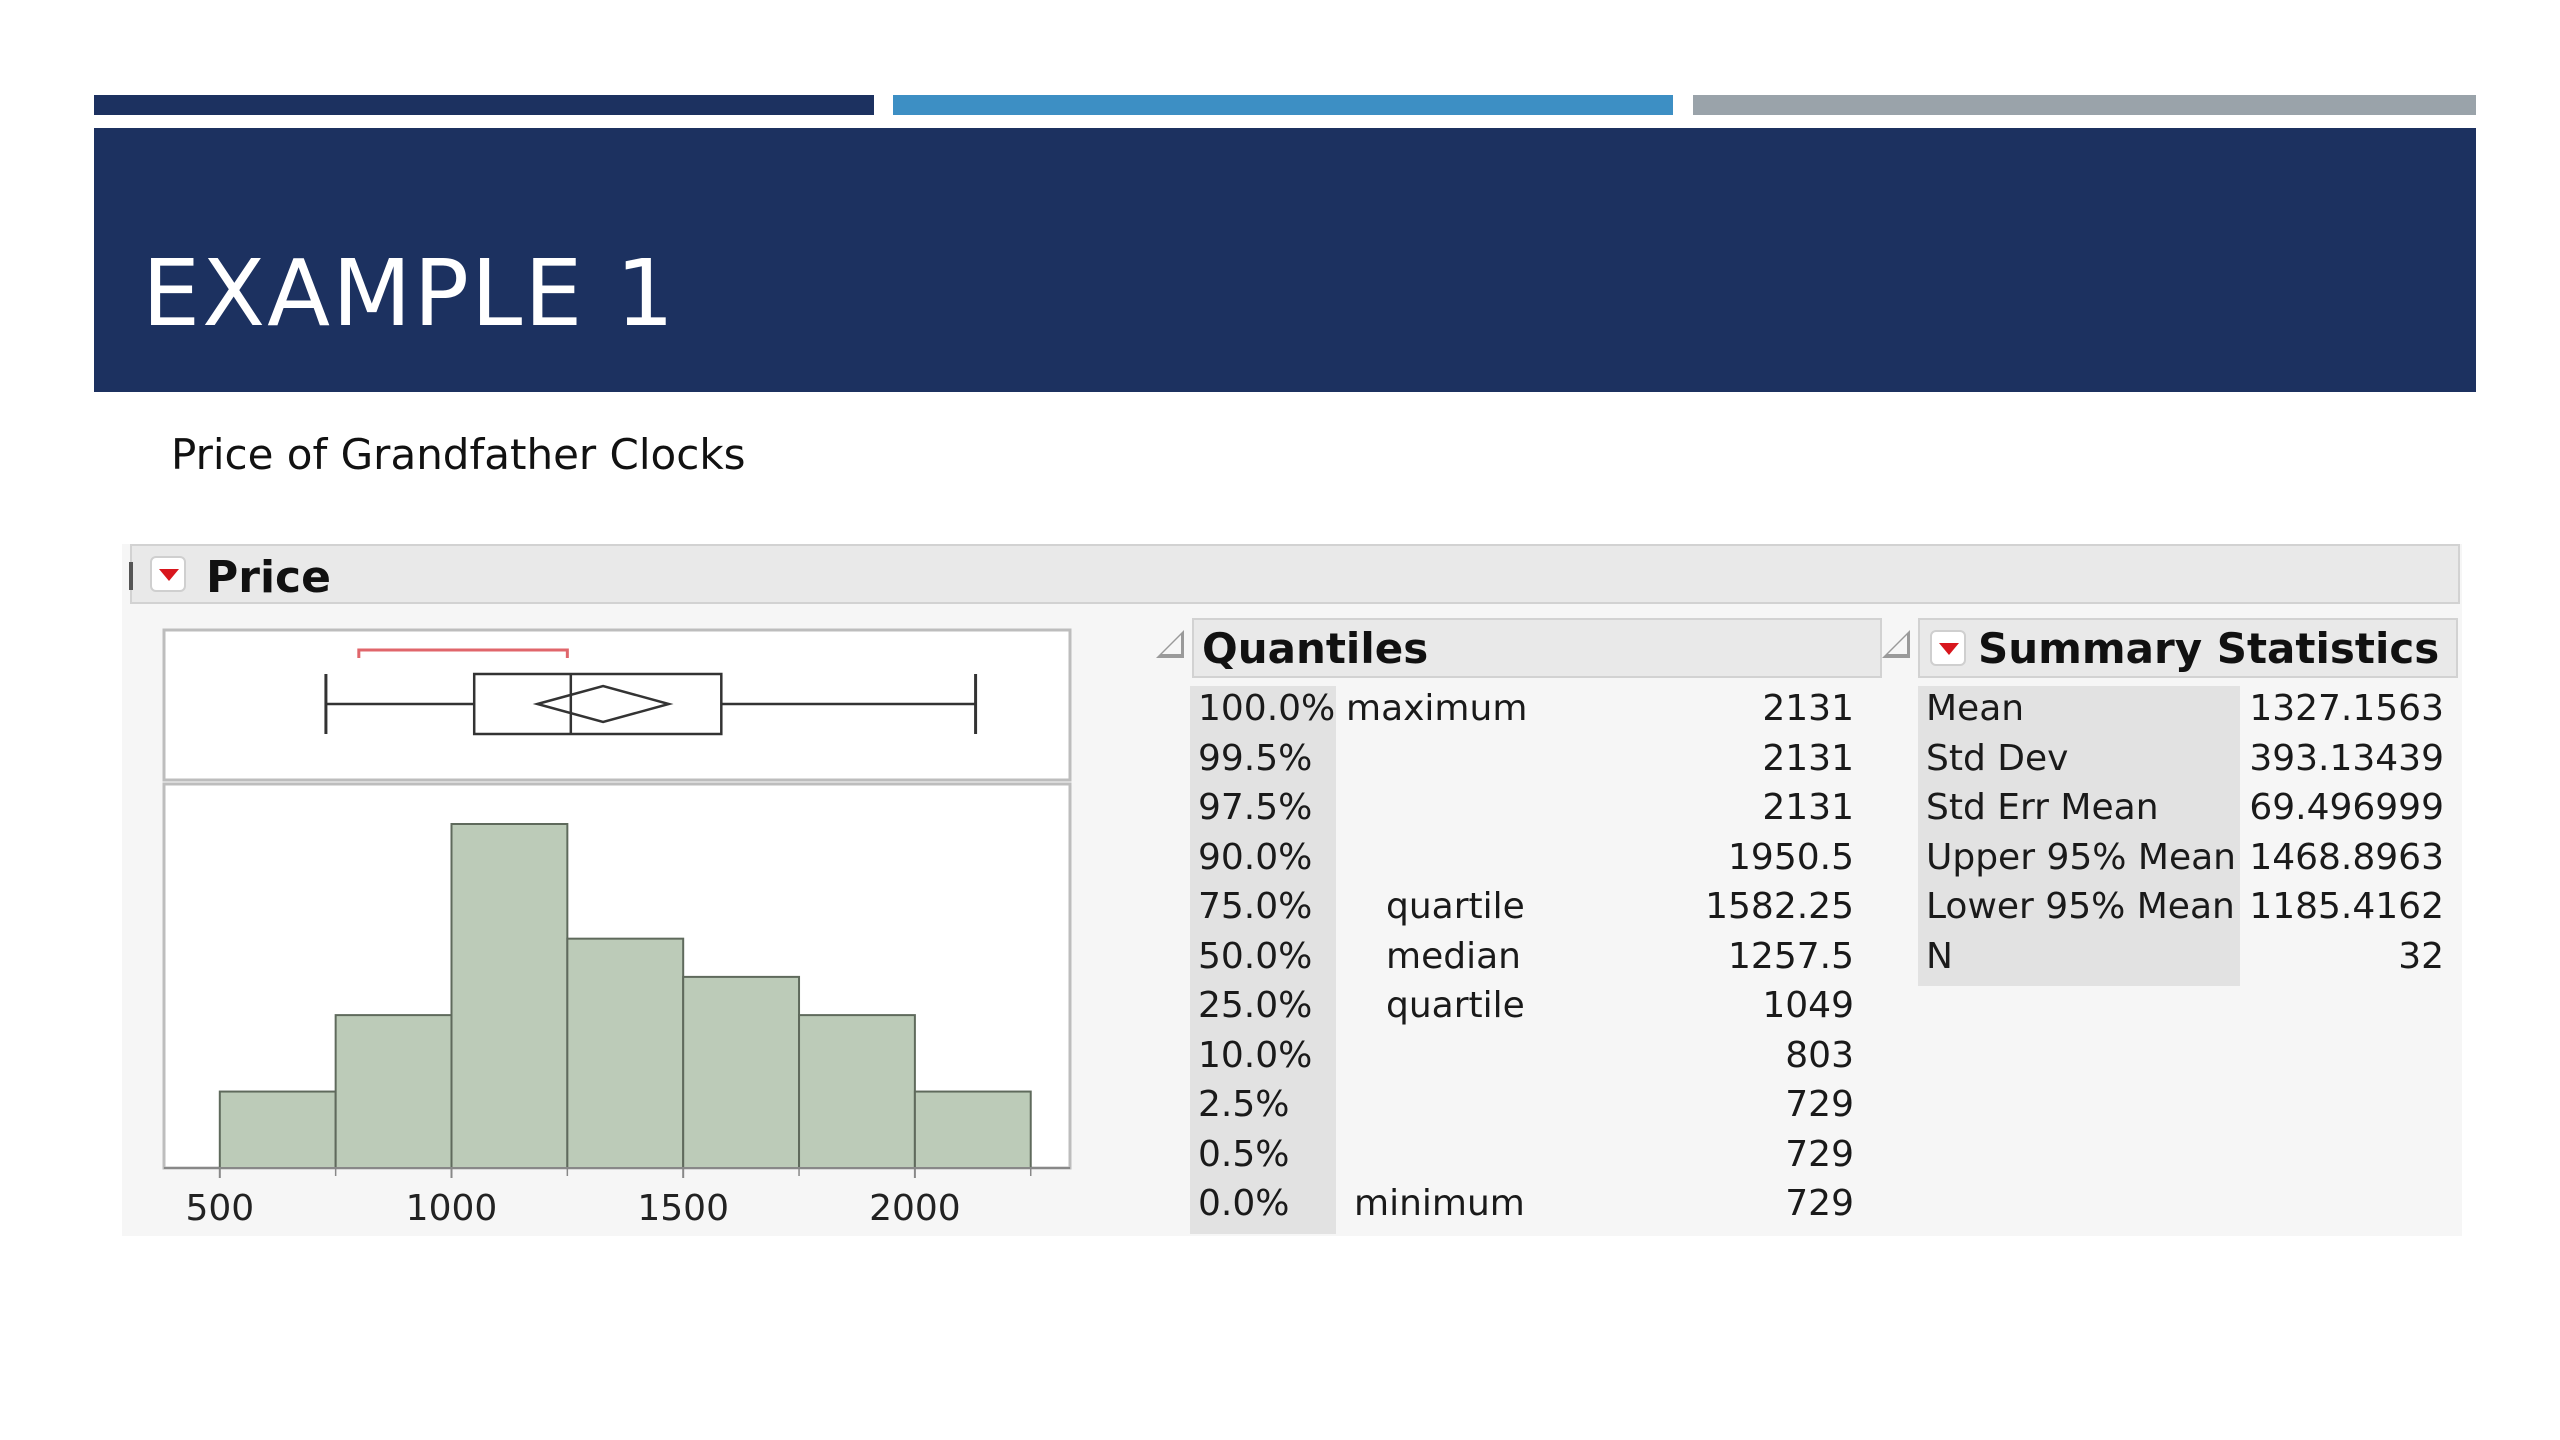  I want to click on quantile-label: median, so click(1453, 956).